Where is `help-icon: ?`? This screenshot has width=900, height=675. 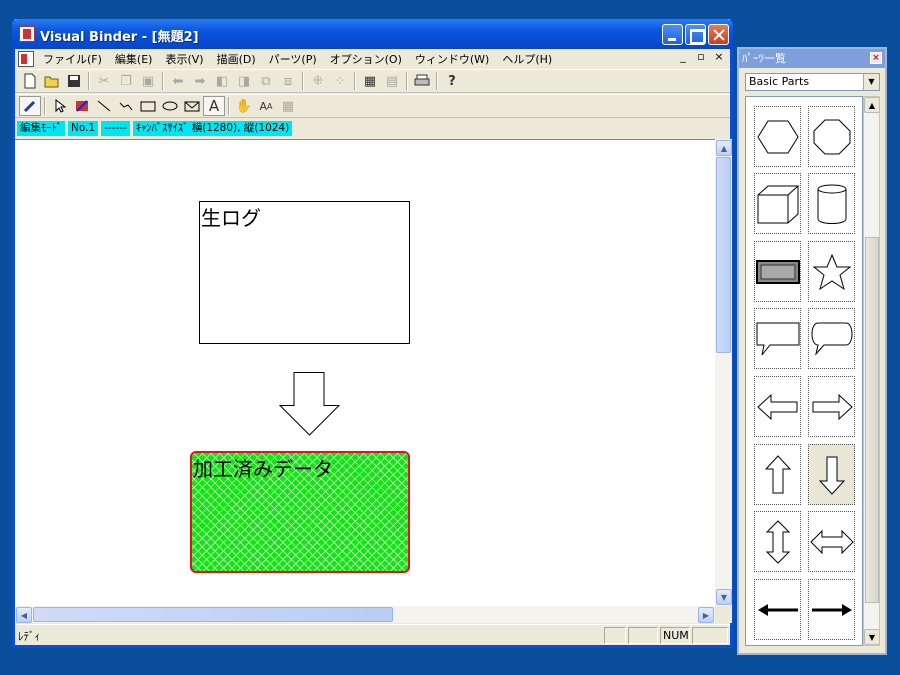
help-icon: ? is located at coordinates (452, 81).